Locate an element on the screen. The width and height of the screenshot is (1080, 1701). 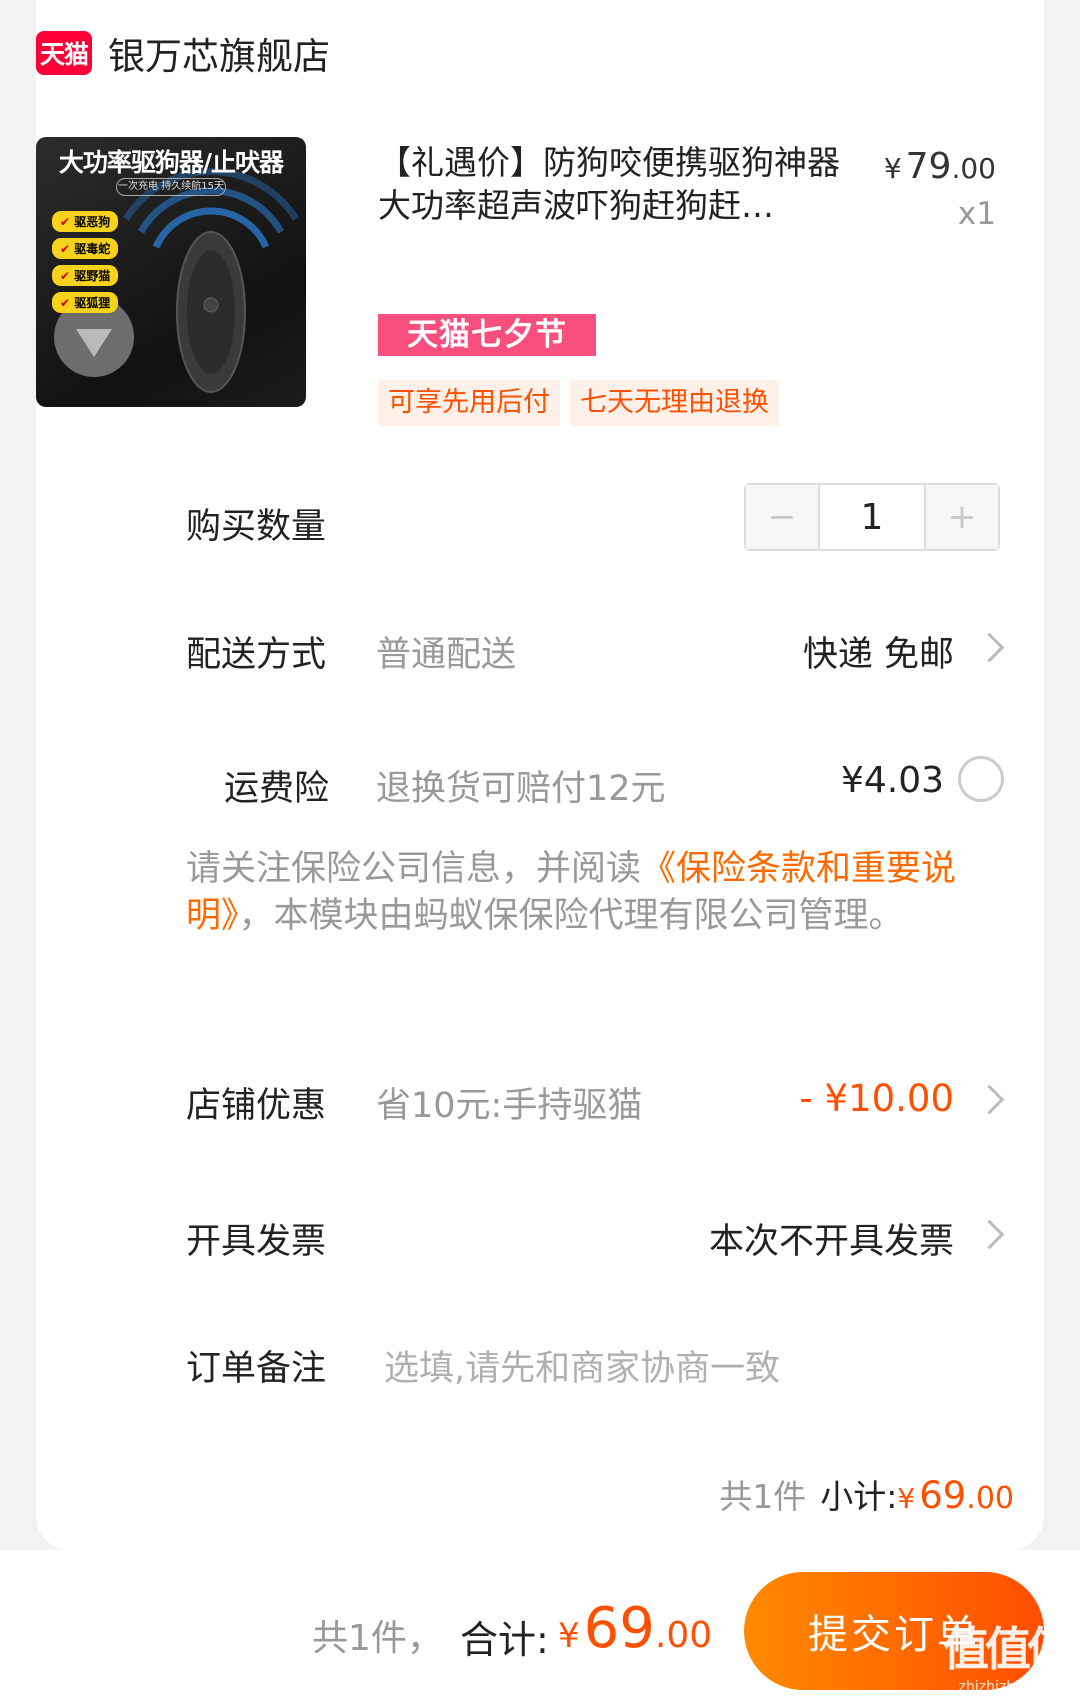
quantity-label: 购买数量 is located at coordinates (256, 527).